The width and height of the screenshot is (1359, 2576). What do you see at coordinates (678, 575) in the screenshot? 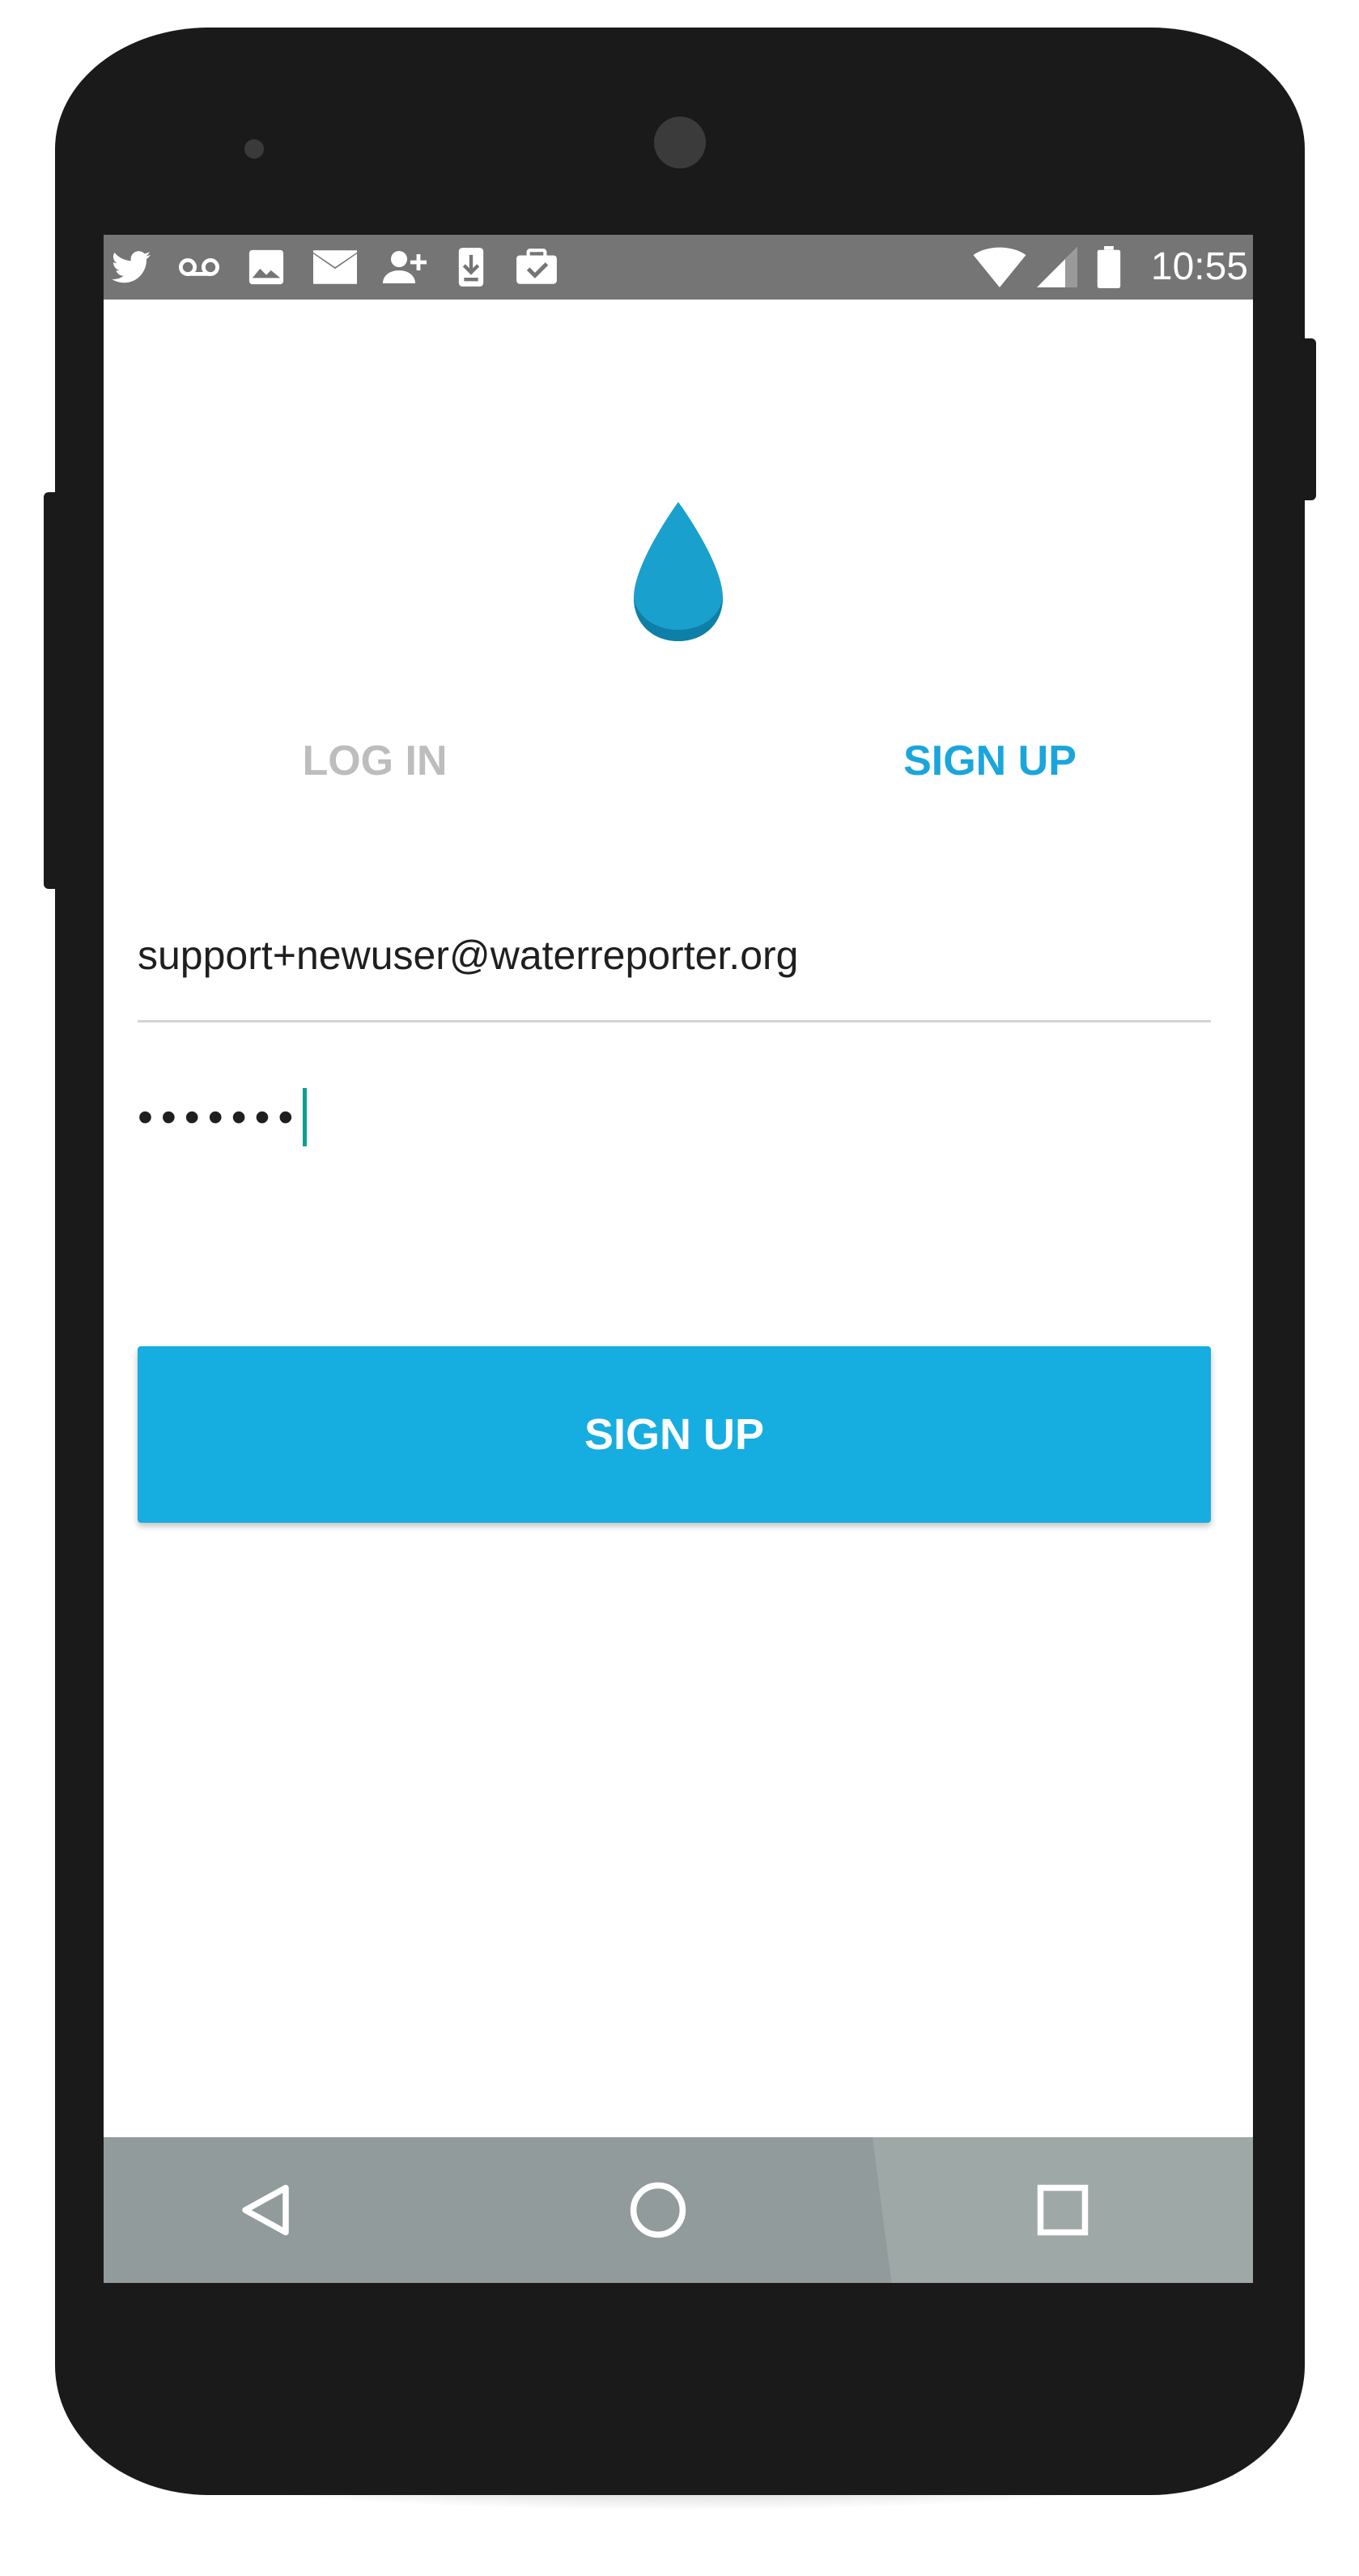
I see `water-drop-icon` at bounding box center [678, 575].